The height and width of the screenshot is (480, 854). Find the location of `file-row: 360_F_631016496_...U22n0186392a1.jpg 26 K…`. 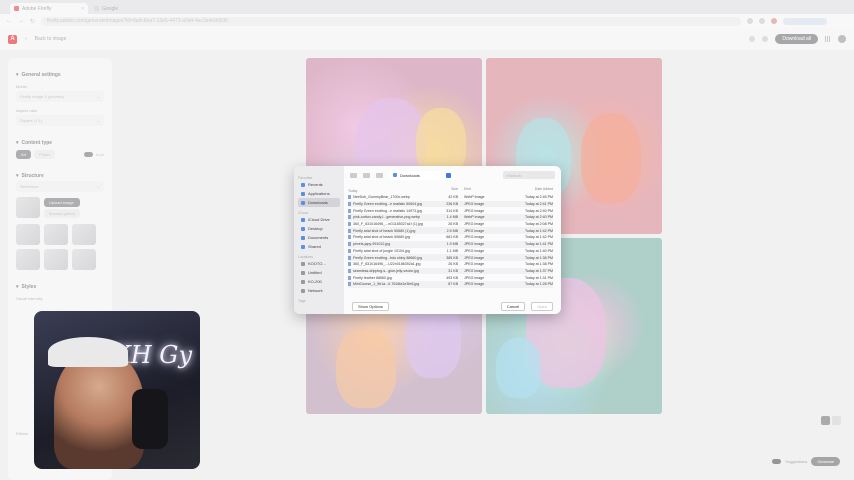

file-row: 360_F_631016496_...U22n0186392a1.jpg 26 K… is located at coordinates (450, 264).